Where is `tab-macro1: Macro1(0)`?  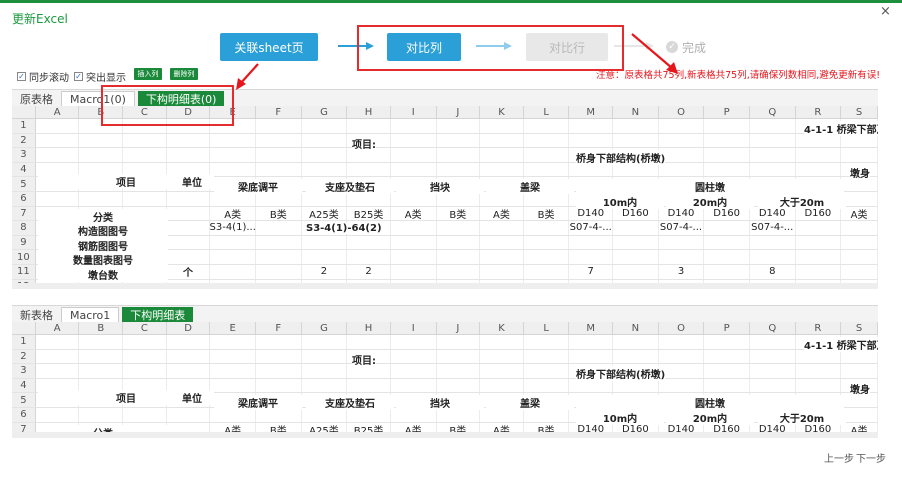
tab-macro1: Macro1(0) is located at coordinates (98, 98).